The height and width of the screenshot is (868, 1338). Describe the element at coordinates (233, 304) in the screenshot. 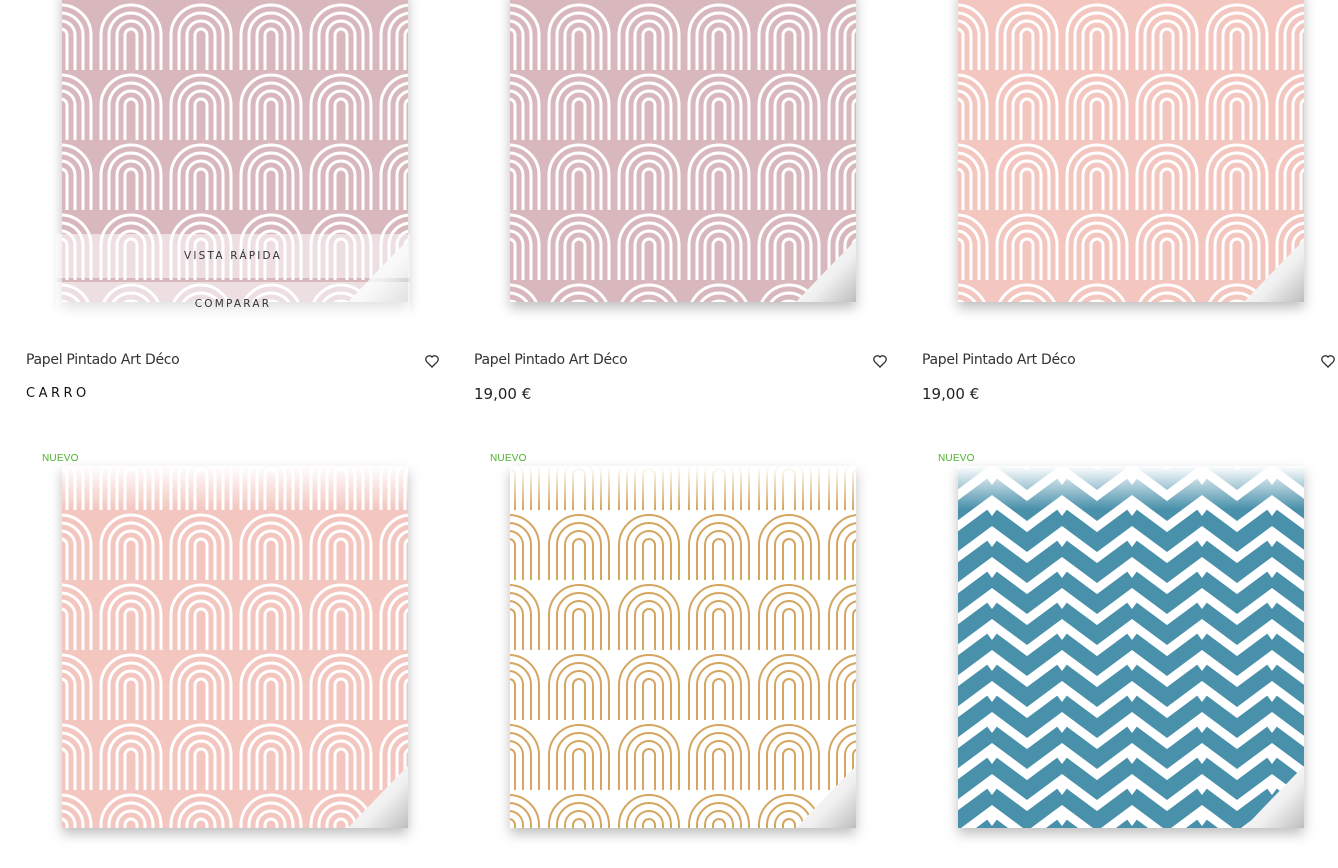

I see `compare-button: COMPARAR` at that location.